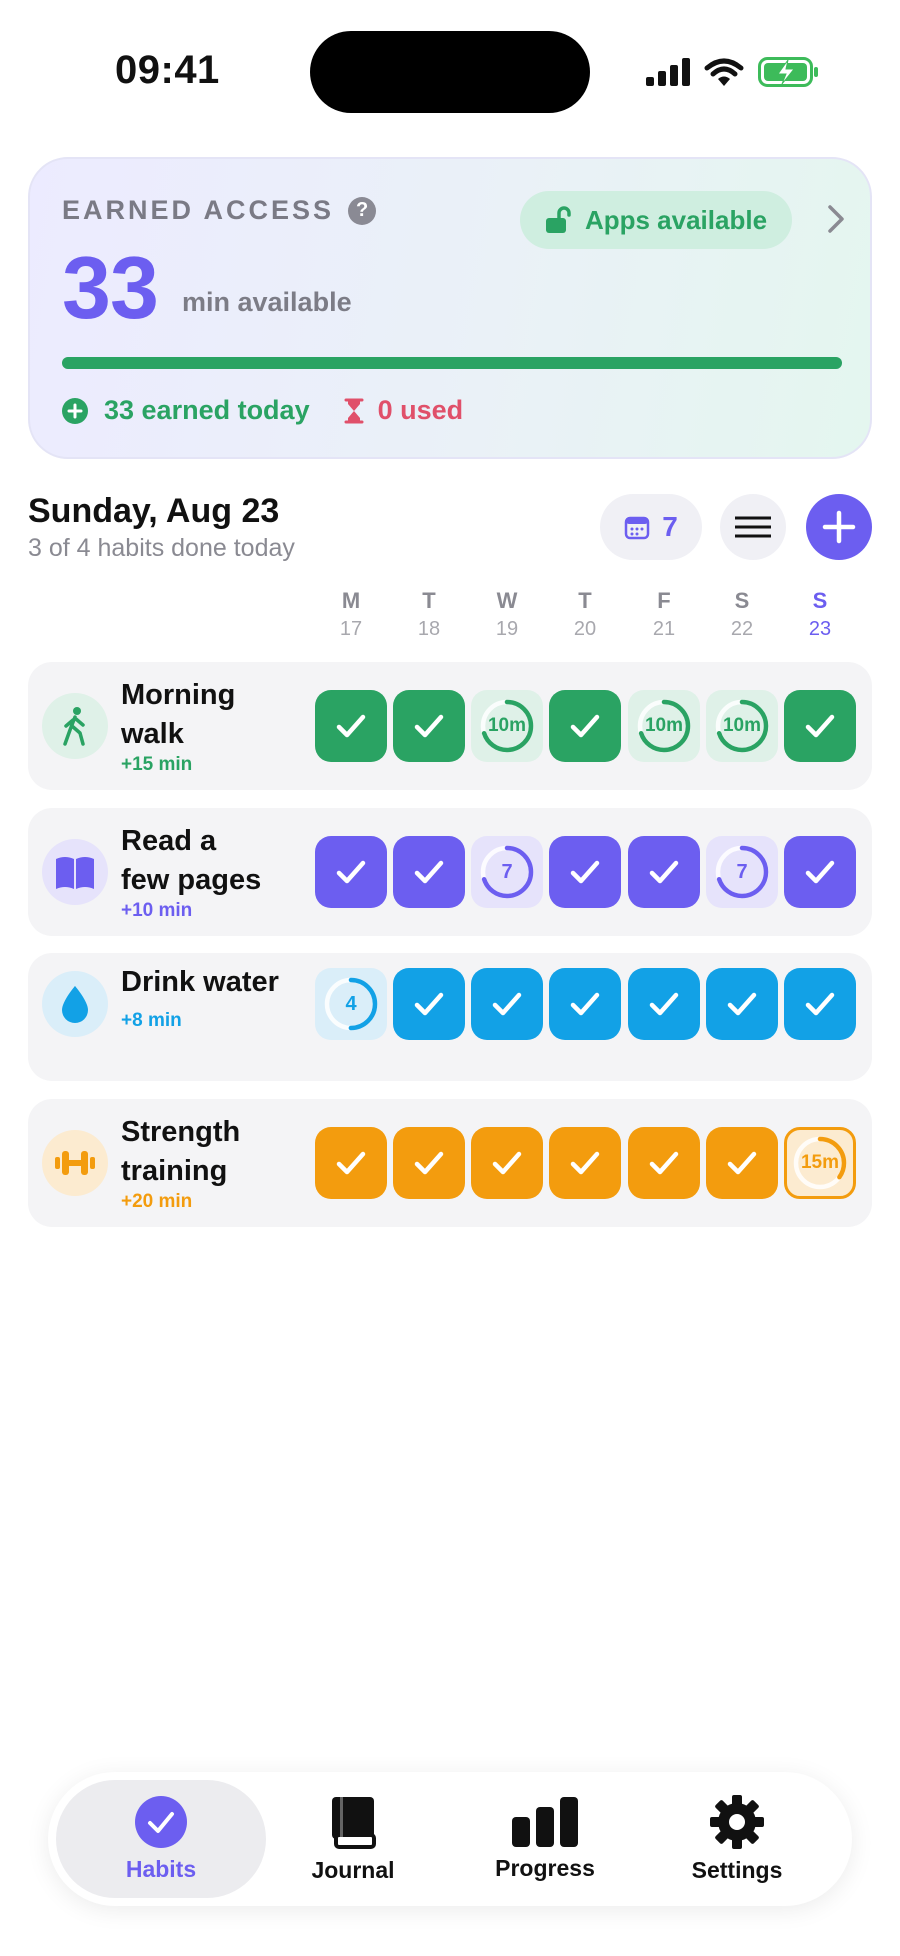 This screenshot has height=1956, width=900. I want to click on habit-row: Read a few pages +10 min 7 7, so click(450, 872).